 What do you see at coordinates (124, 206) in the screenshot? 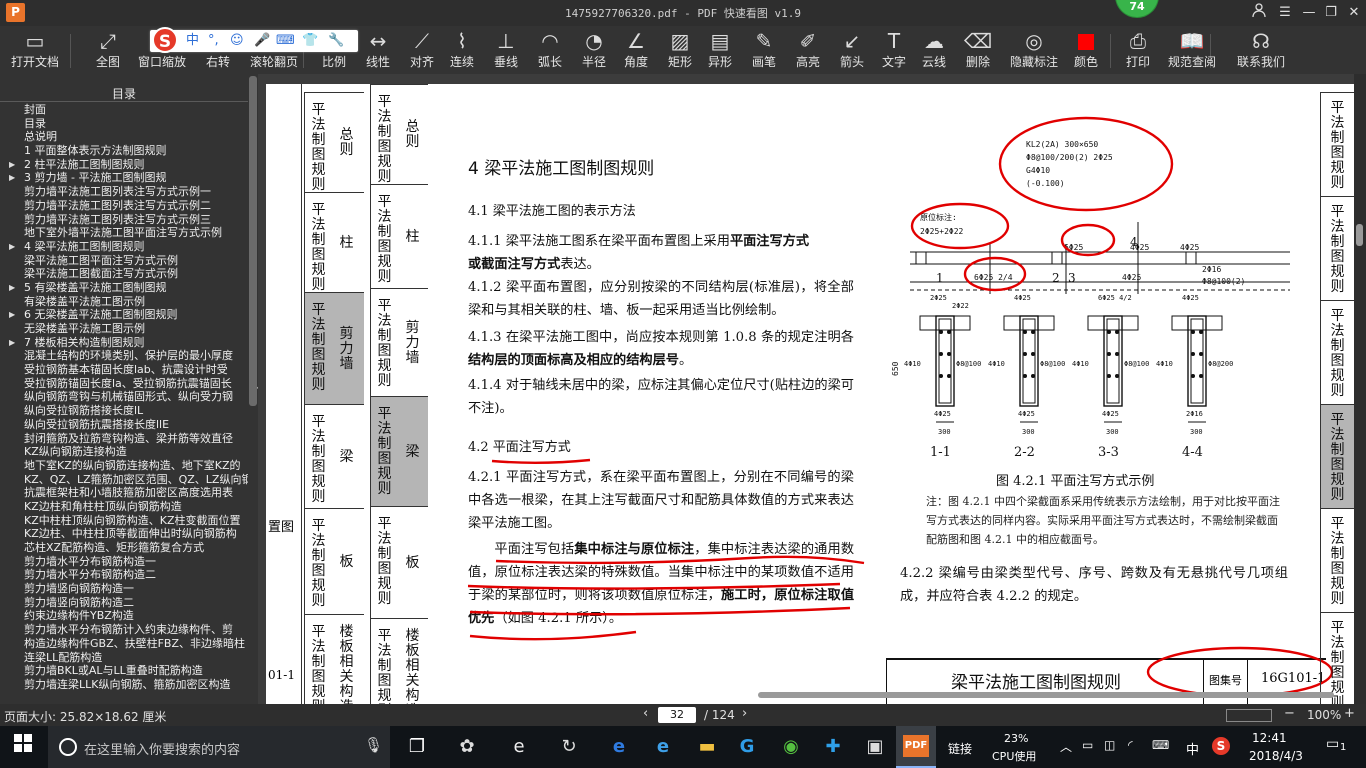
I see `toc-item: 剪力墙平法施工图列表注写方式示例二` at bounding box center [124, 206].